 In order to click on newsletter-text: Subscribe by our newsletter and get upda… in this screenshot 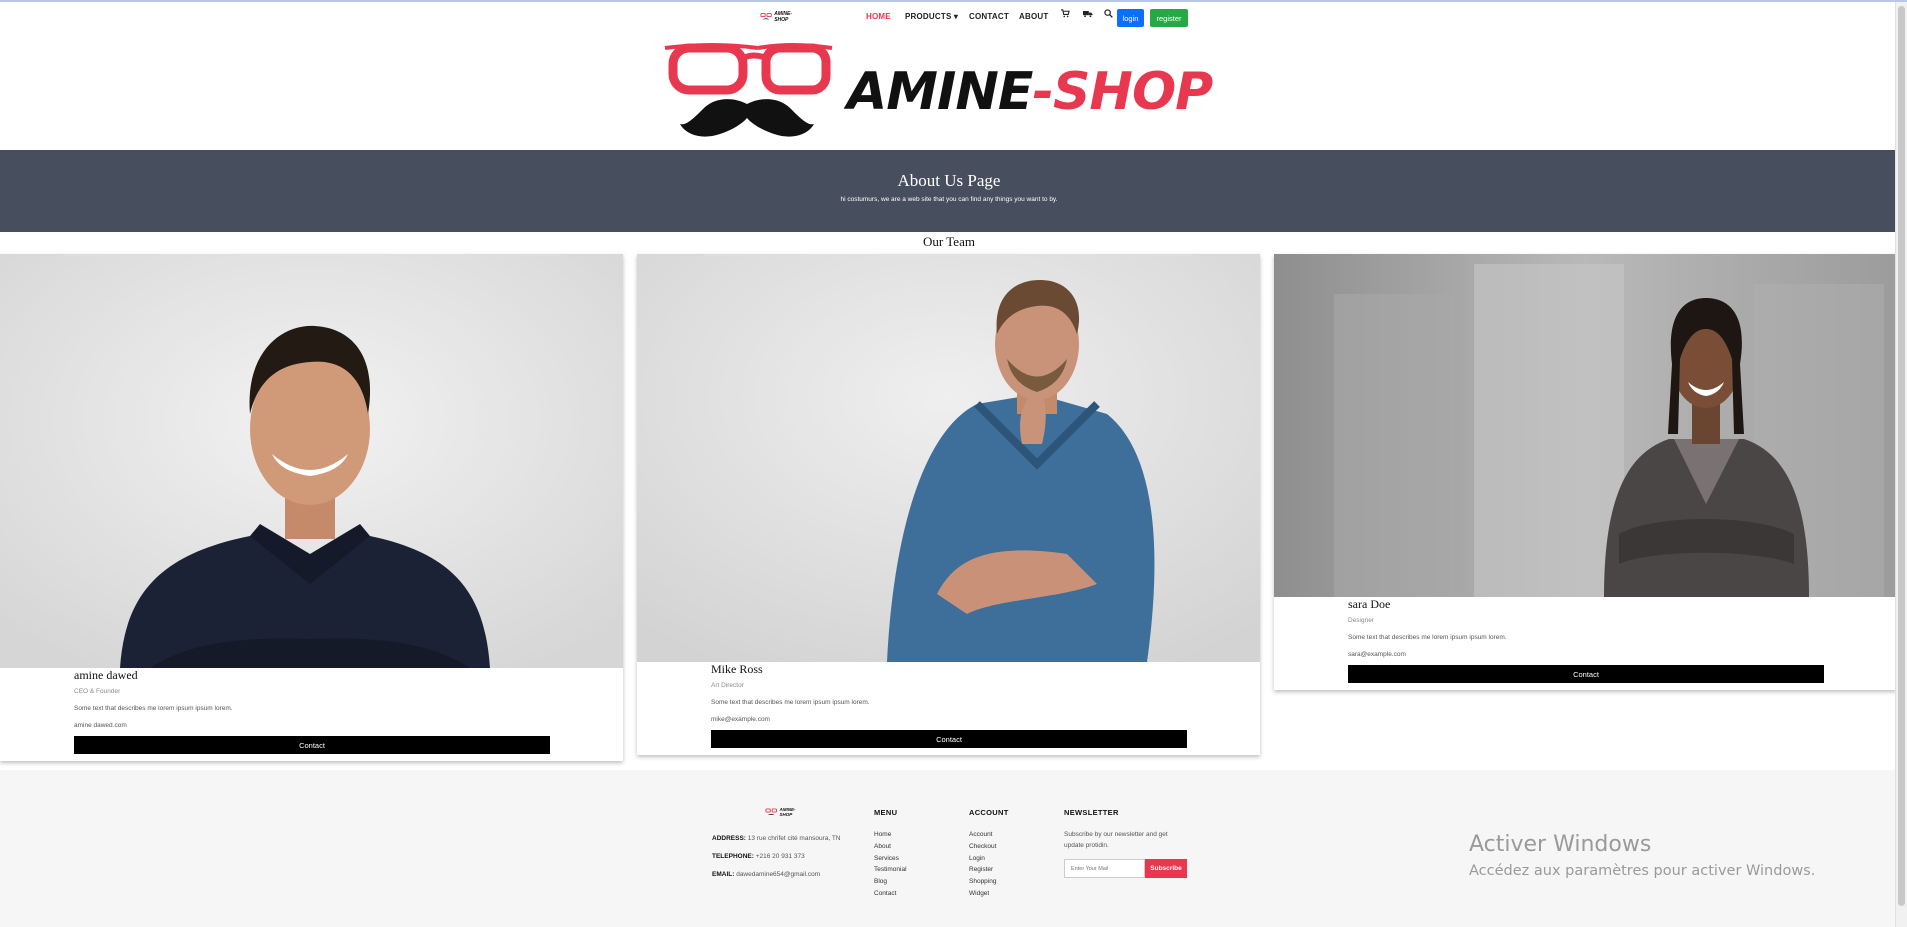, I will do `click(1116, 840)`.